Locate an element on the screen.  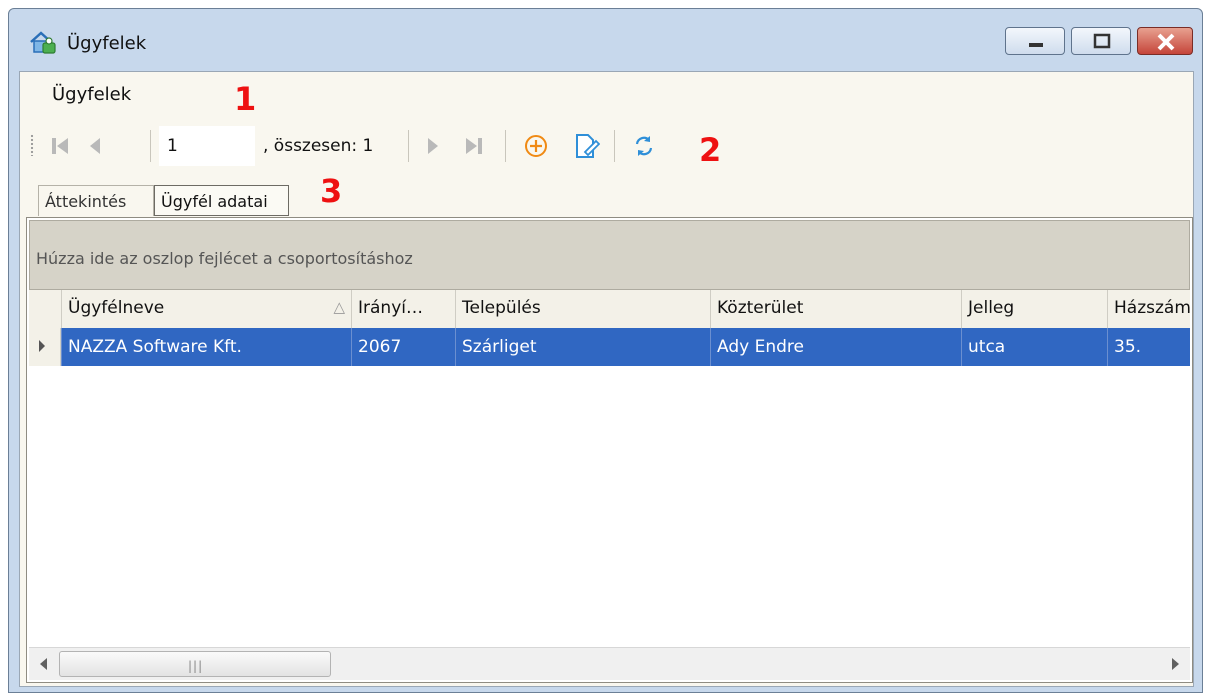
maximize-button is located at coordinates (1101, 41).